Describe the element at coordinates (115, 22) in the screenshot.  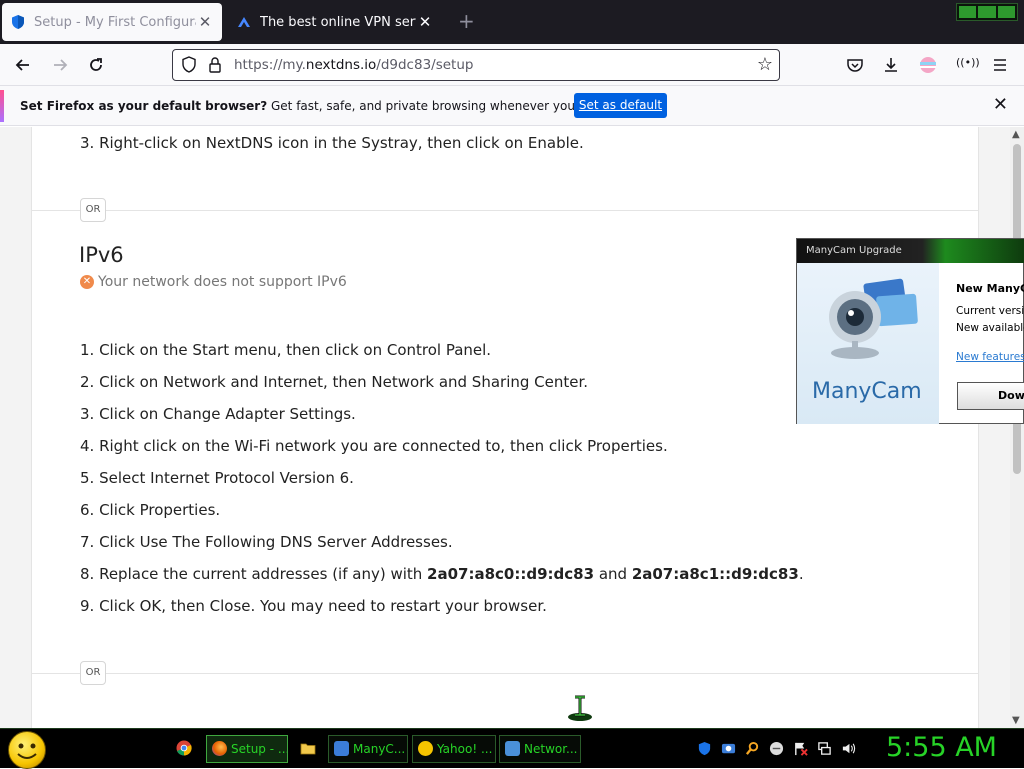
I see `tab-title: Setup - My First Configuration` at that location.